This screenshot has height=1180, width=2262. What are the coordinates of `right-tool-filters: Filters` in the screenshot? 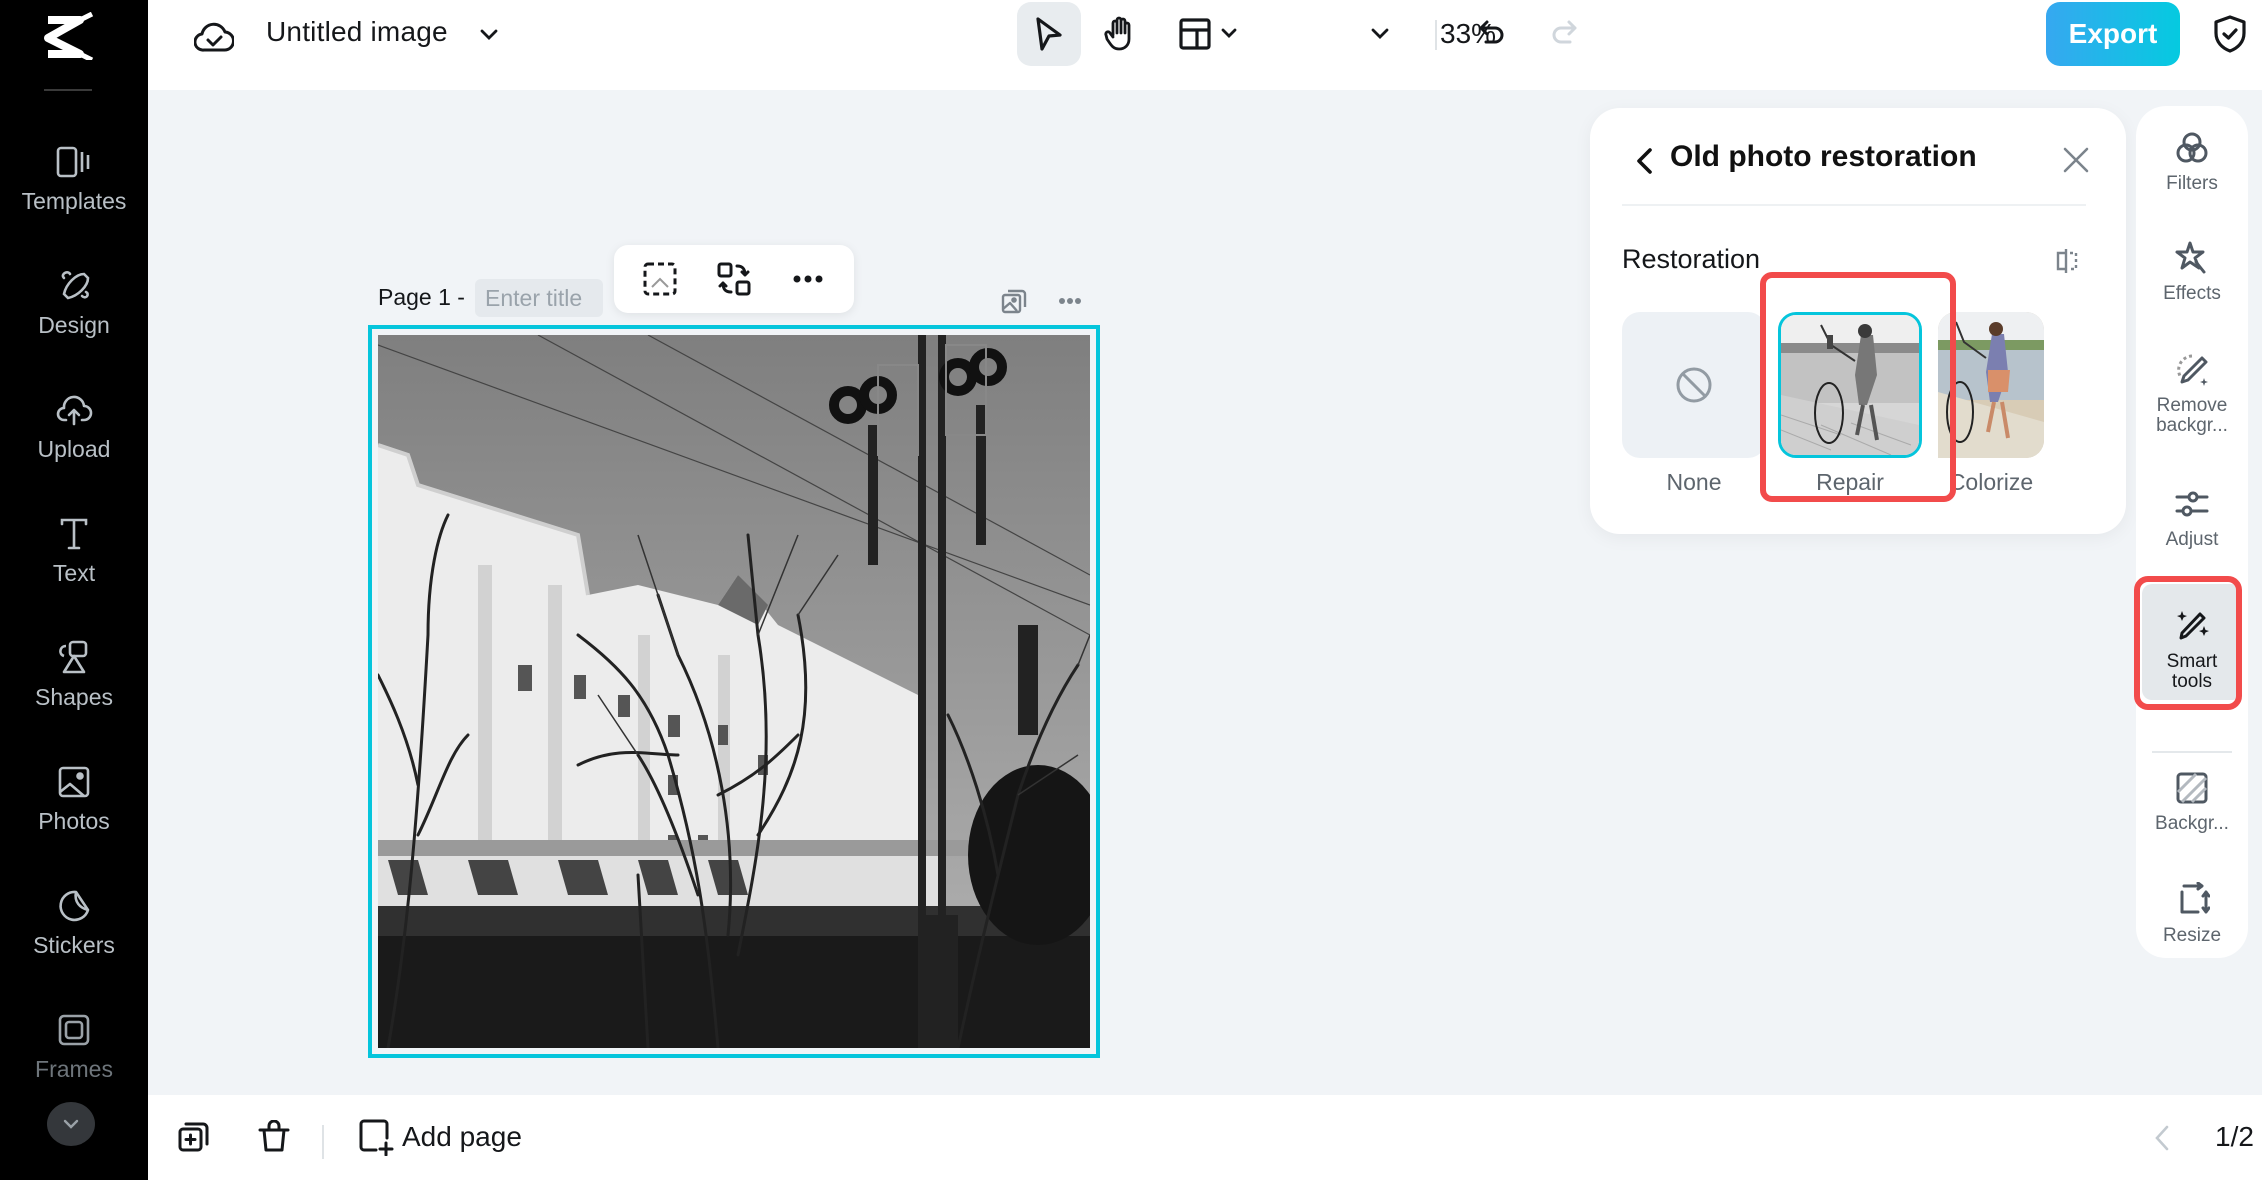 It's located at (2192, 156).